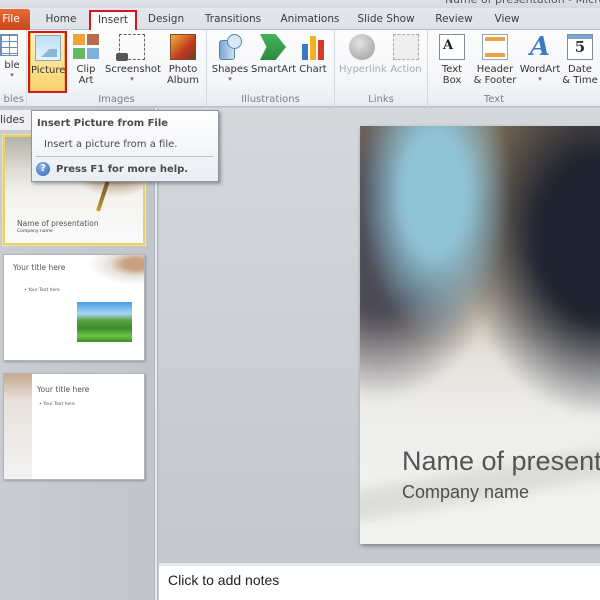 This screenshot has width=600, height=600. Describe the element at coordinates (122, 169) in the screenshot. I see `tooltip-help-text: Press F1 for more help.` at that location.